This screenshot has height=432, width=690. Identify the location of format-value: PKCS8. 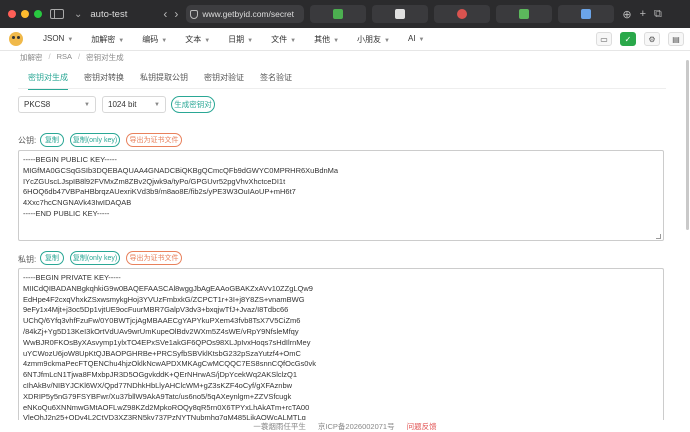
(37, 104).